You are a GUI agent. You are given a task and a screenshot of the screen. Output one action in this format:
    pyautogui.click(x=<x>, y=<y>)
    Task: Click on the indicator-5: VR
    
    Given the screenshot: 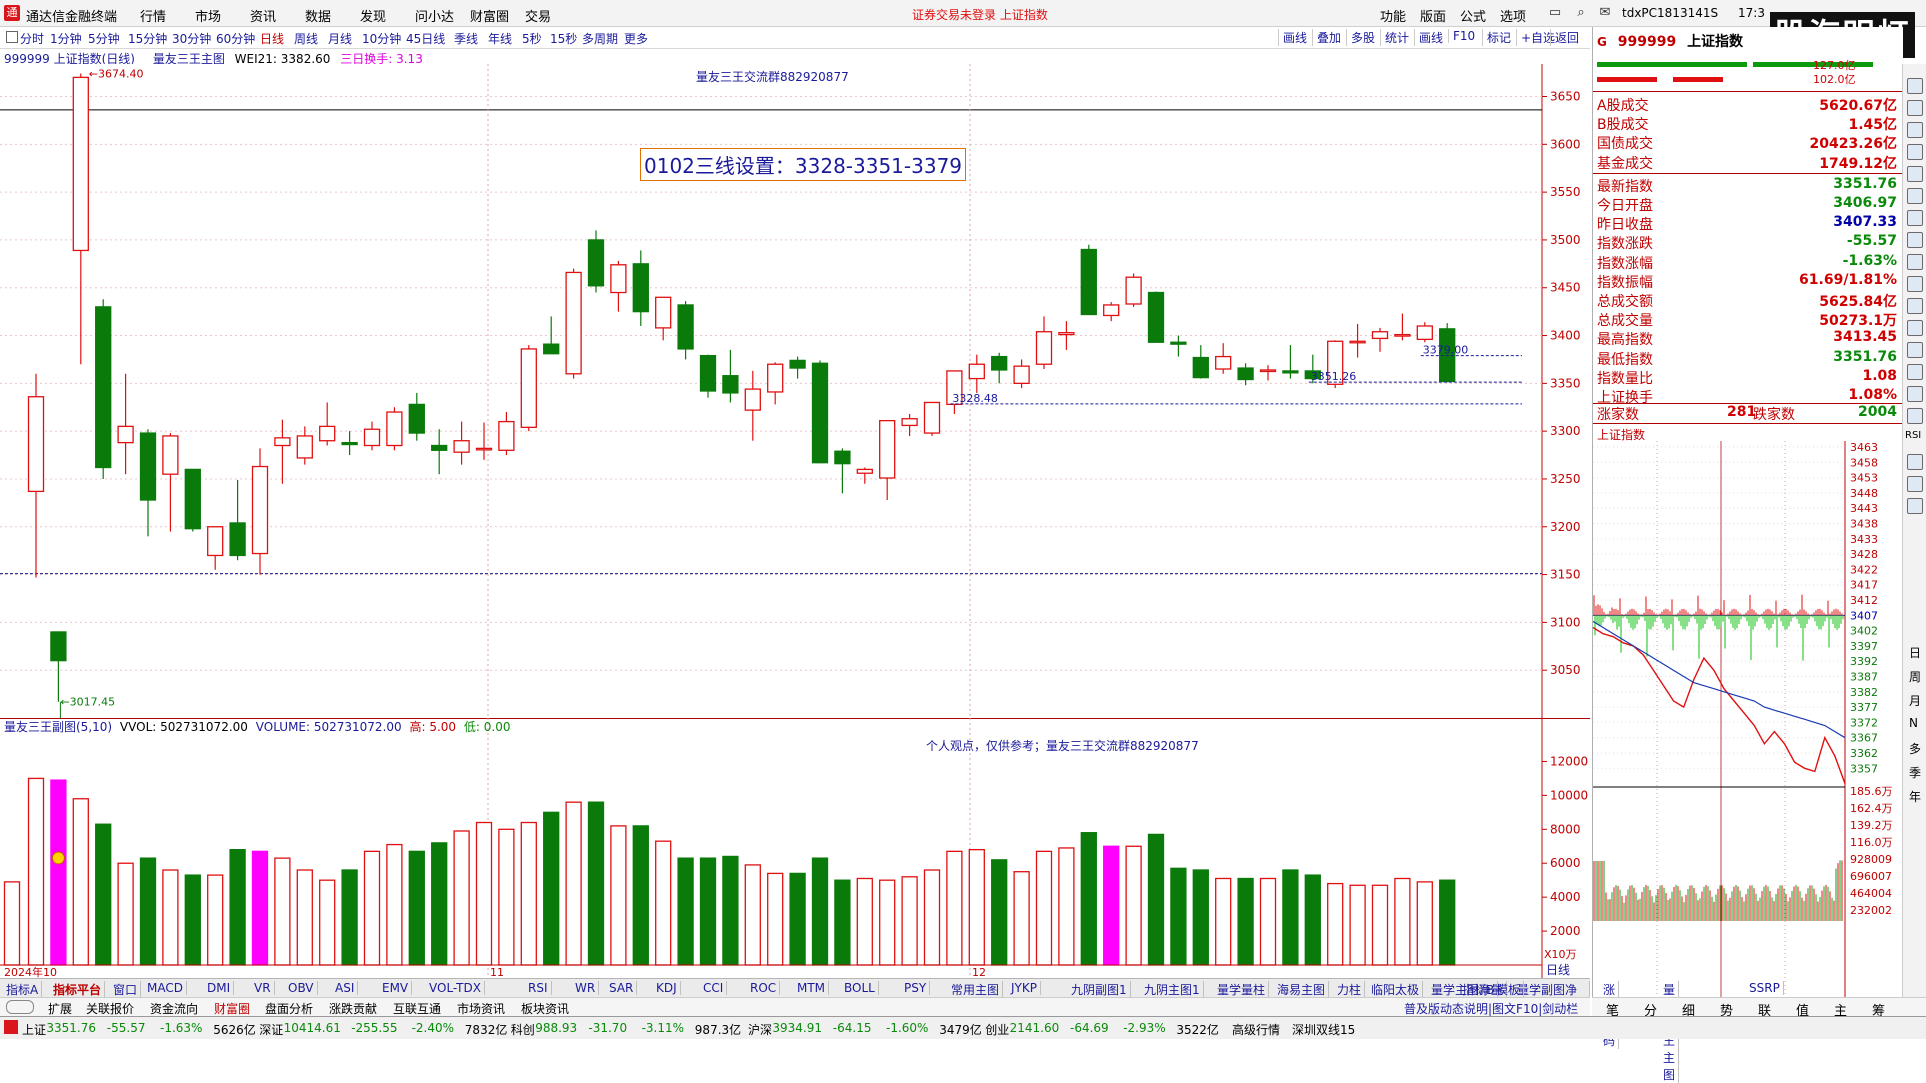 What is the action you would take?
    pyautogui.click(x=264, y=988)
    